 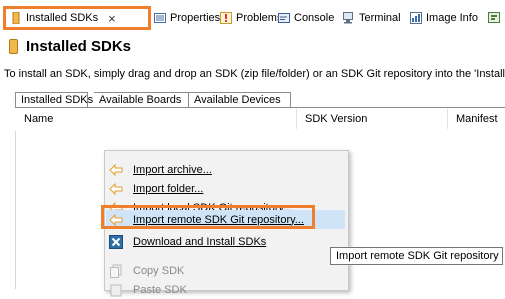 I want to click on menu-item-copy-sdk: Copy SDK, so click(x=225, y=270).